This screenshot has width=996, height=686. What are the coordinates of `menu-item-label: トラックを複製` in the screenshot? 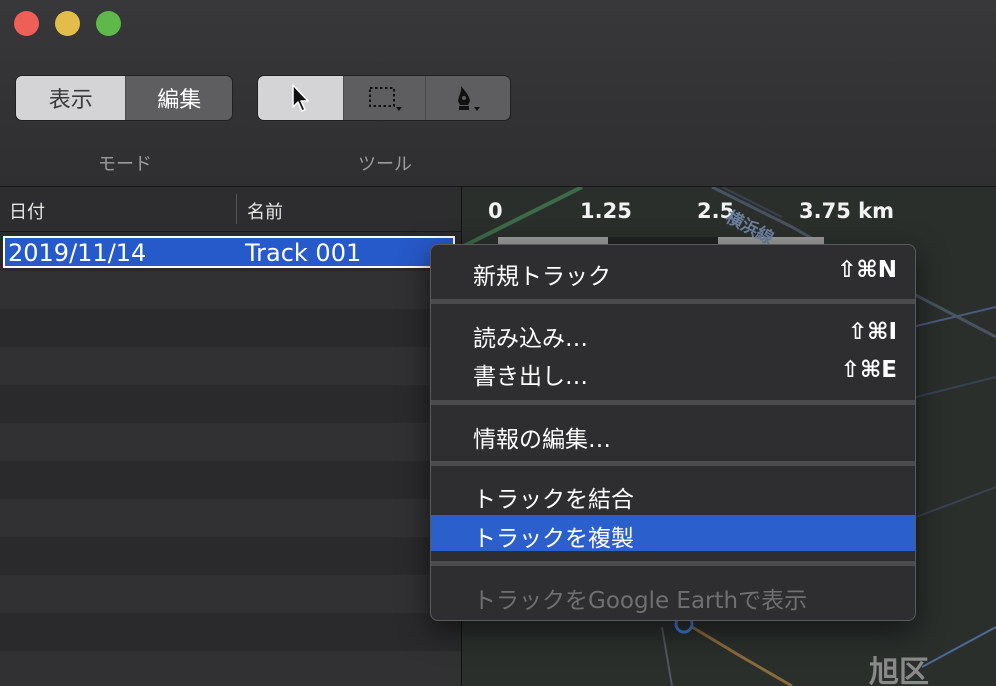 It's located at (553, 539).